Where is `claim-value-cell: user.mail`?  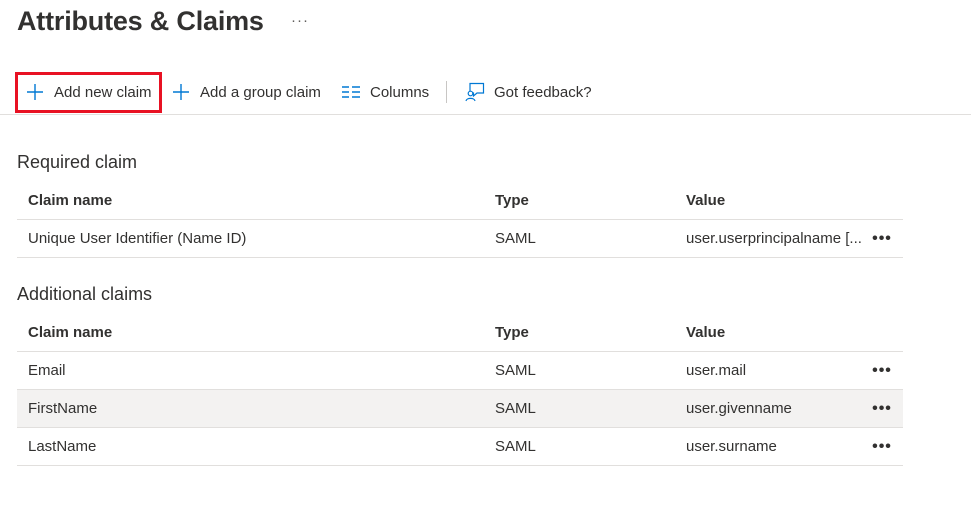
claim-value-cell: user.mail is located at coordinates (716, 370).